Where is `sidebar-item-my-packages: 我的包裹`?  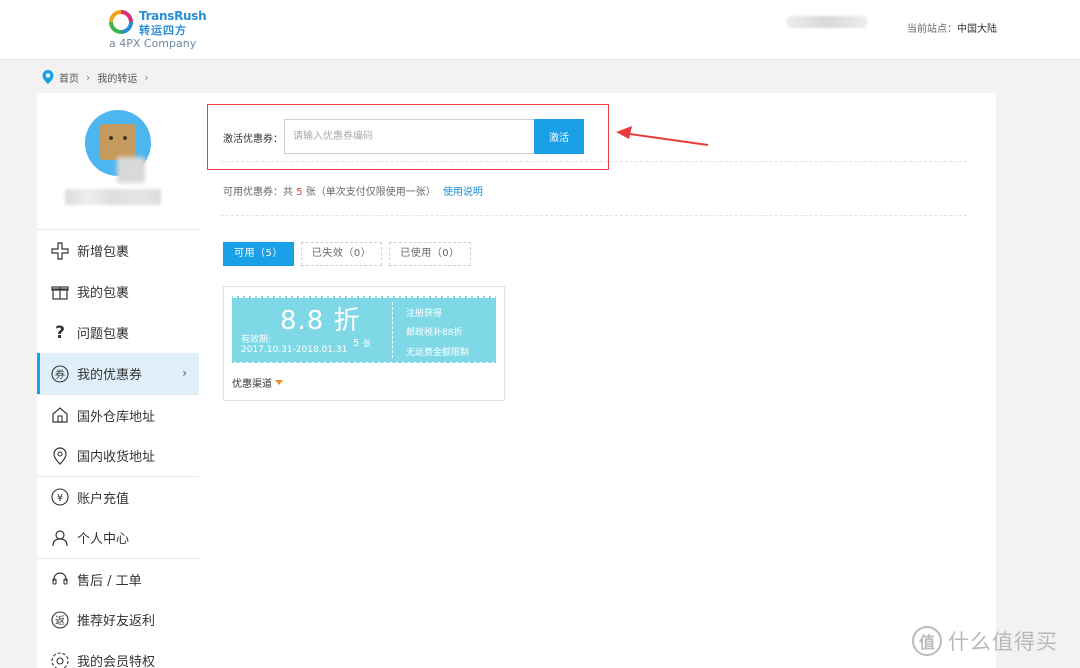
sidebar-item-my-packages: 我的包裹 is located at coordinates (118, 291).